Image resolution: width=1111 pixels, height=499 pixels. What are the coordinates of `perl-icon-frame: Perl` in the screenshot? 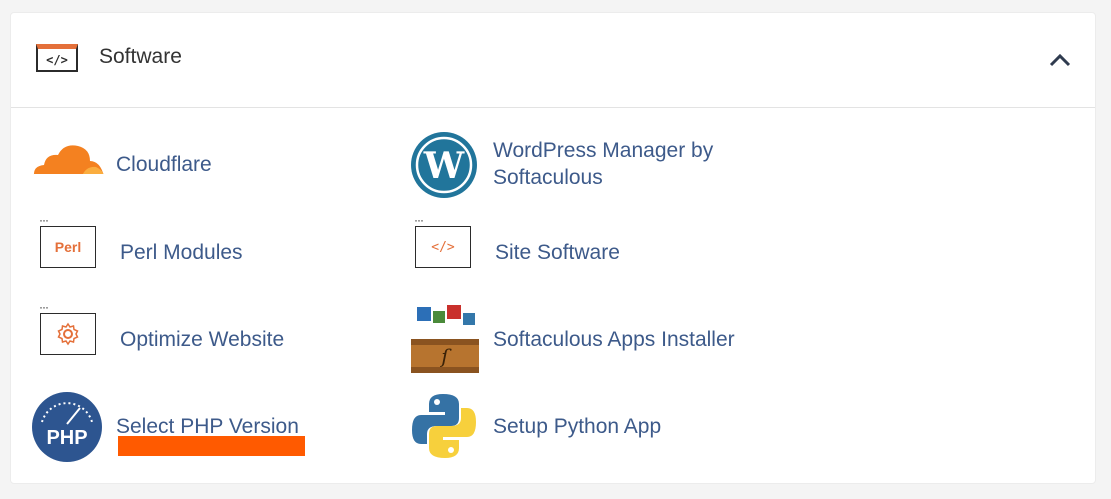 It's located at (67, 240).